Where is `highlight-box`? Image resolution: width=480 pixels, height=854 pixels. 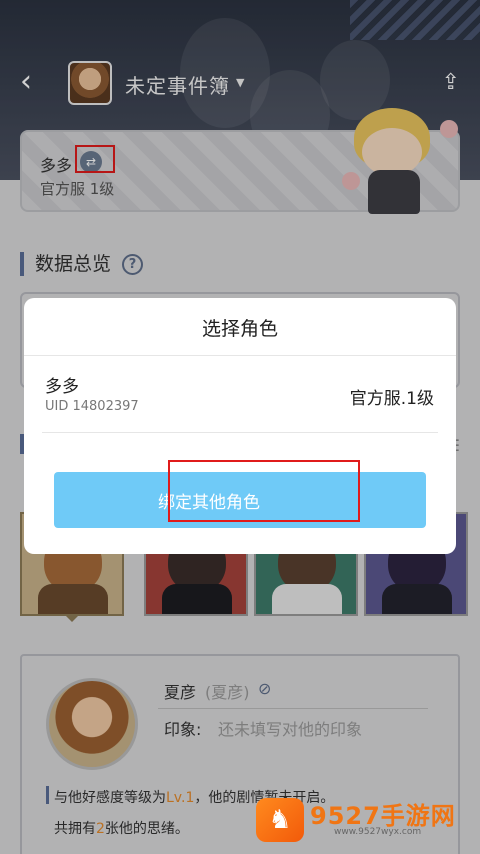
highlight-box is located at coordinates (264, 491).